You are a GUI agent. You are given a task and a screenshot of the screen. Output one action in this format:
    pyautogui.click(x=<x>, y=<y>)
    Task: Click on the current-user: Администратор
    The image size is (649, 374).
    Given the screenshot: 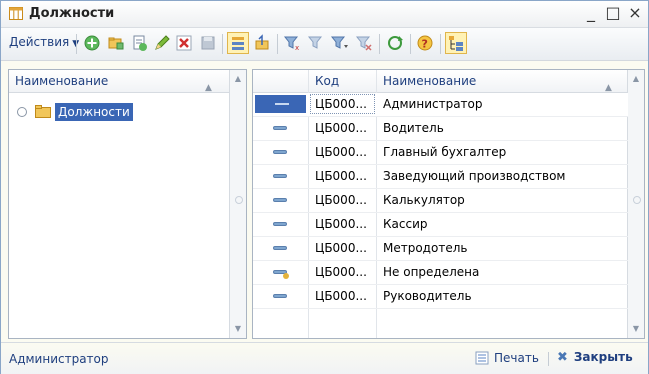 What is the action you would take?
    pyautogui.click(x=59, y=359)
    